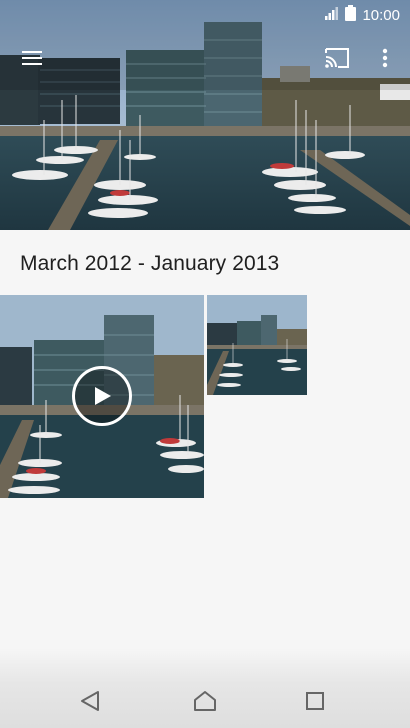 The height and width of the screenshot is (728, 410). I want to click on home-button, so click(205, 703).